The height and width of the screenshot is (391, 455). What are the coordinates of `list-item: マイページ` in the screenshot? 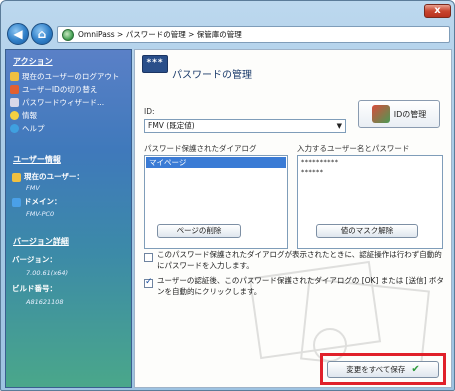 It's located at (216, 162).